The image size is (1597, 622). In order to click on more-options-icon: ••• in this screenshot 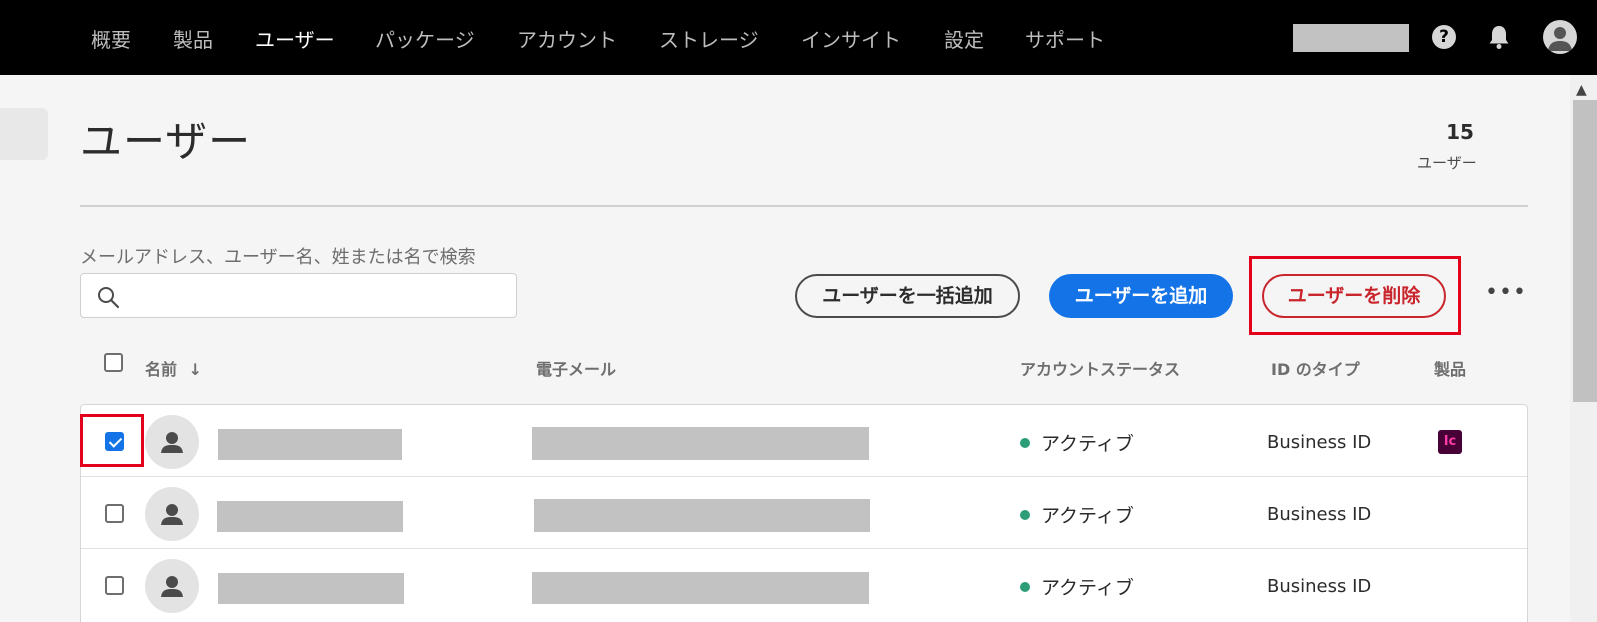, I will do `click(1506, 292)`.